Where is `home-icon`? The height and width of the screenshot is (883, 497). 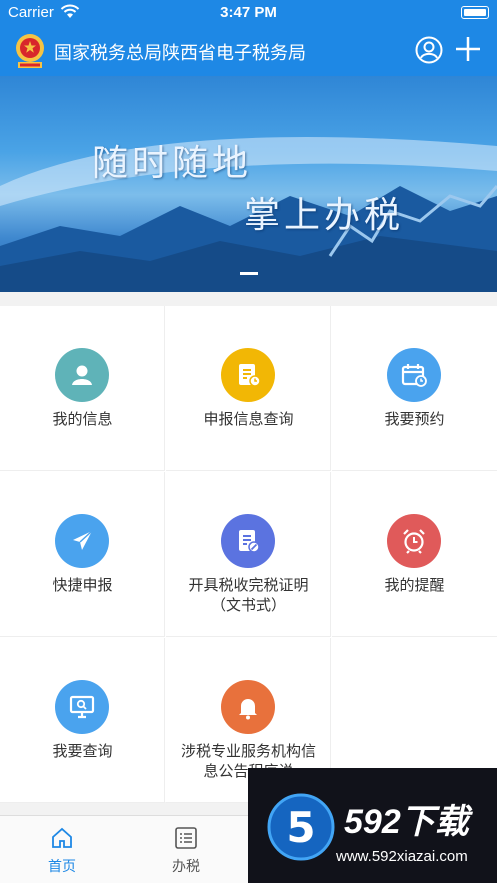
home-icon is located at coordinates (62, 838).